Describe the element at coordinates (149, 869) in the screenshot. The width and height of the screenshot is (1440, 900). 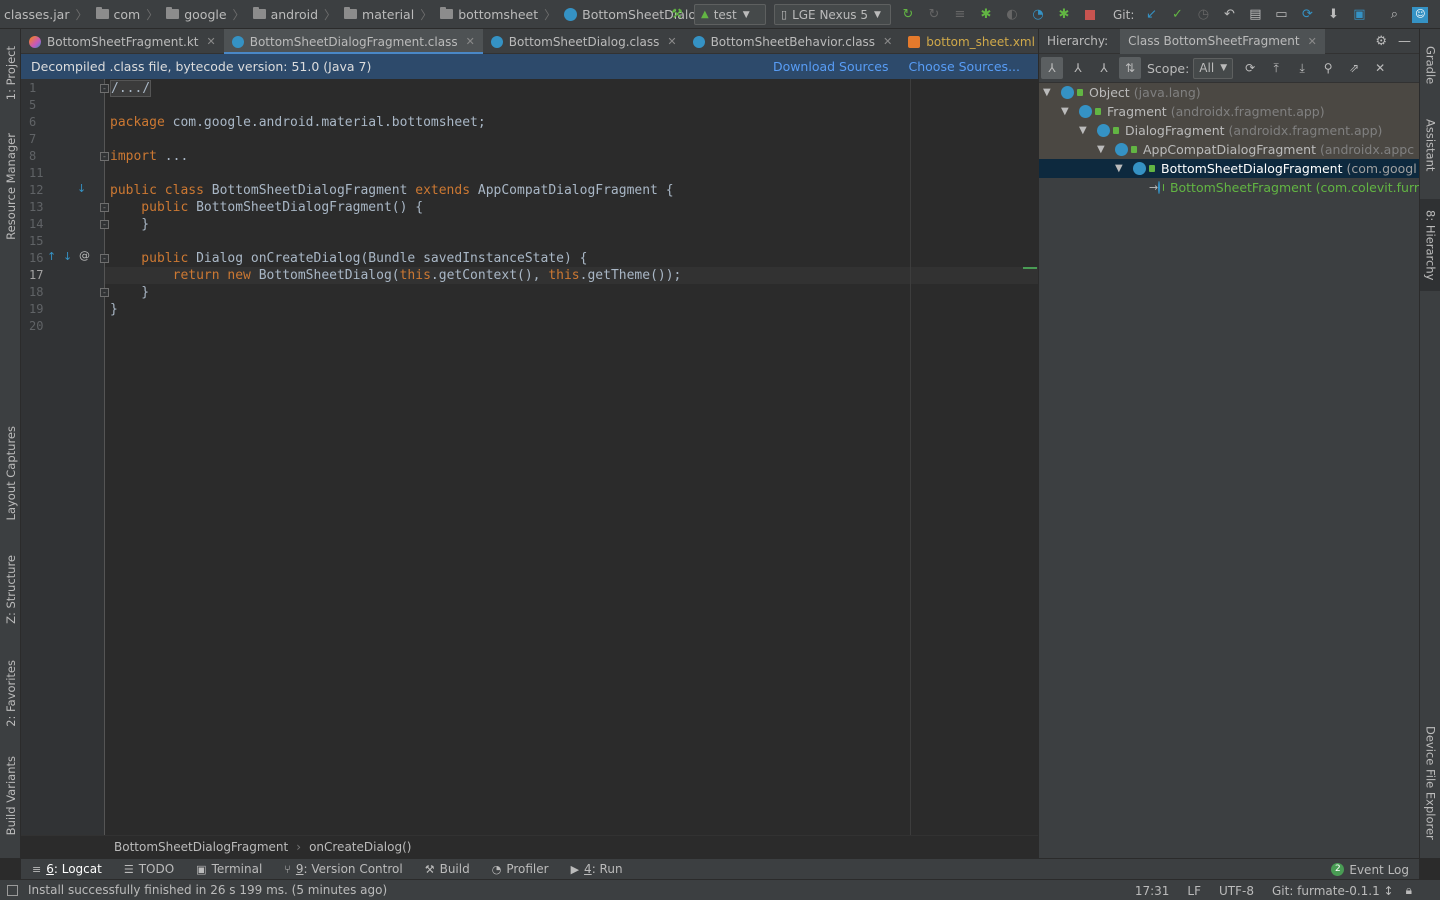
I see `tool-todo: ☰ TODO` at that location.